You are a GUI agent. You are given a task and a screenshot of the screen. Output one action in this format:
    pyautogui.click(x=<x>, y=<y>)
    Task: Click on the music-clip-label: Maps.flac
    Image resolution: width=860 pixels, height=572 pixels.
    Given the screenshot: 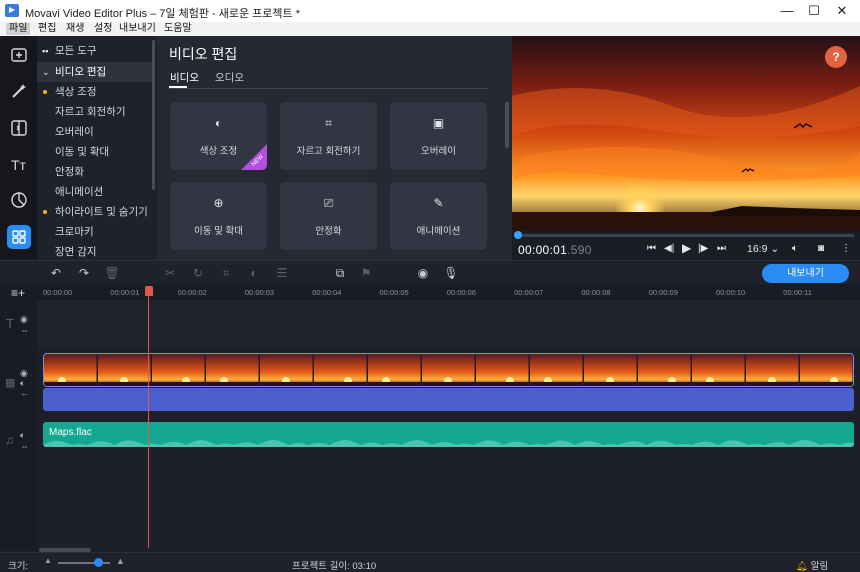 What is the action you would take?
    pyautogui.click(x=70, y=432)
    